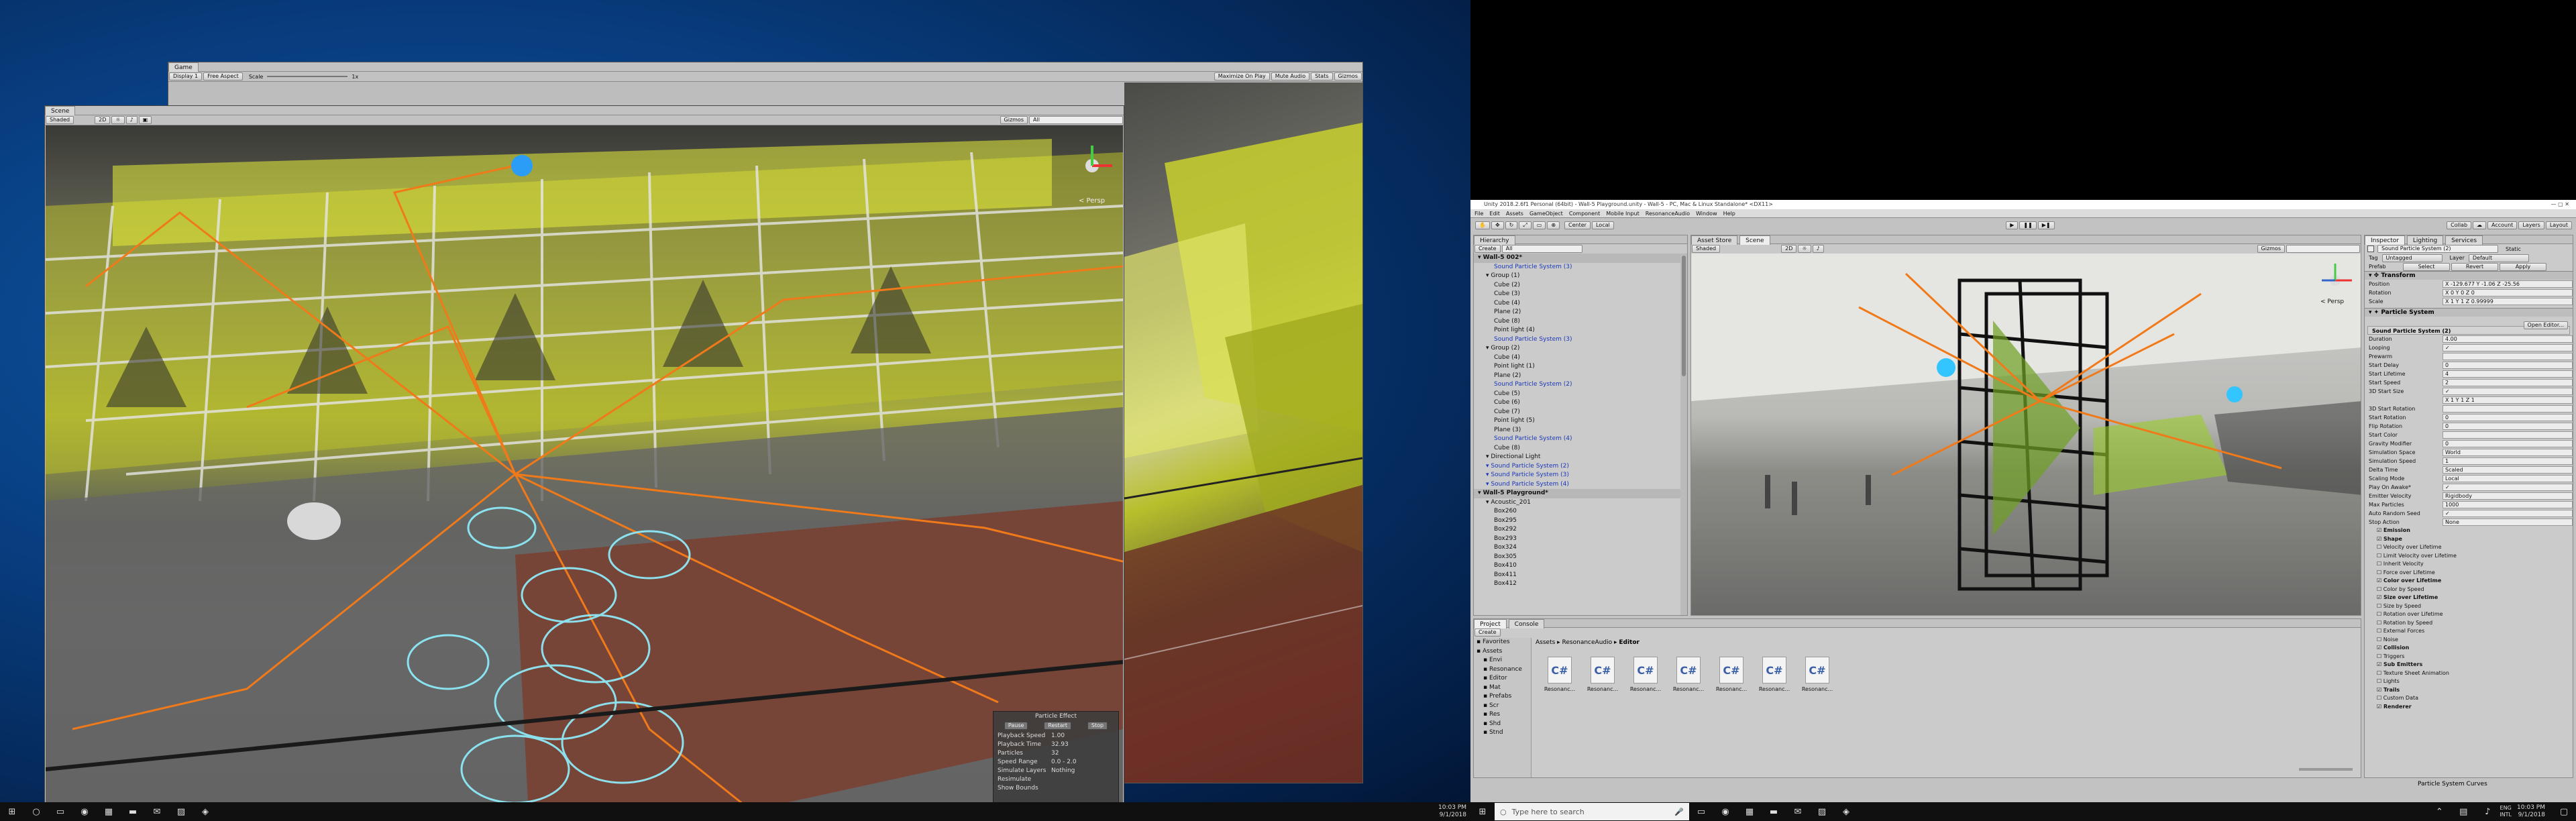 This screenshot has height=821, width=2576. Describe the element at coordinates (1714, 240) in the screenshot. I see `asset-store-tab: Asset Store` at that location.